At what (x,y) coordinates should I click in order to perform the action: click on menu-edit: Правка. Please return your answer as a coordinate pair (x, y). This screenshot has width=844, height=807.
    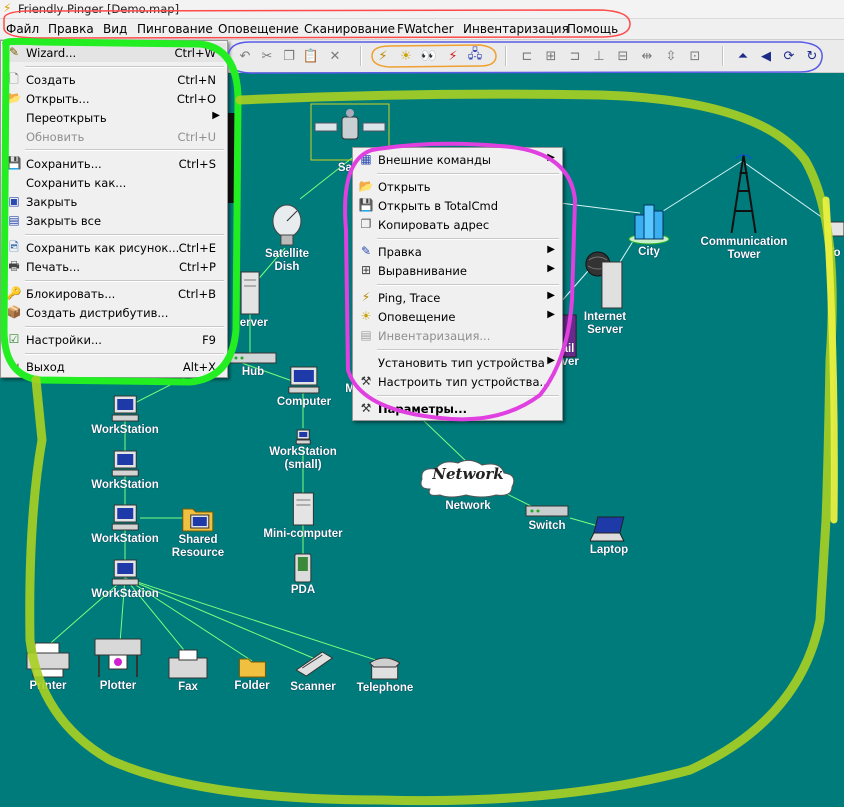
    Looking at the image, I should click on (71, 29).